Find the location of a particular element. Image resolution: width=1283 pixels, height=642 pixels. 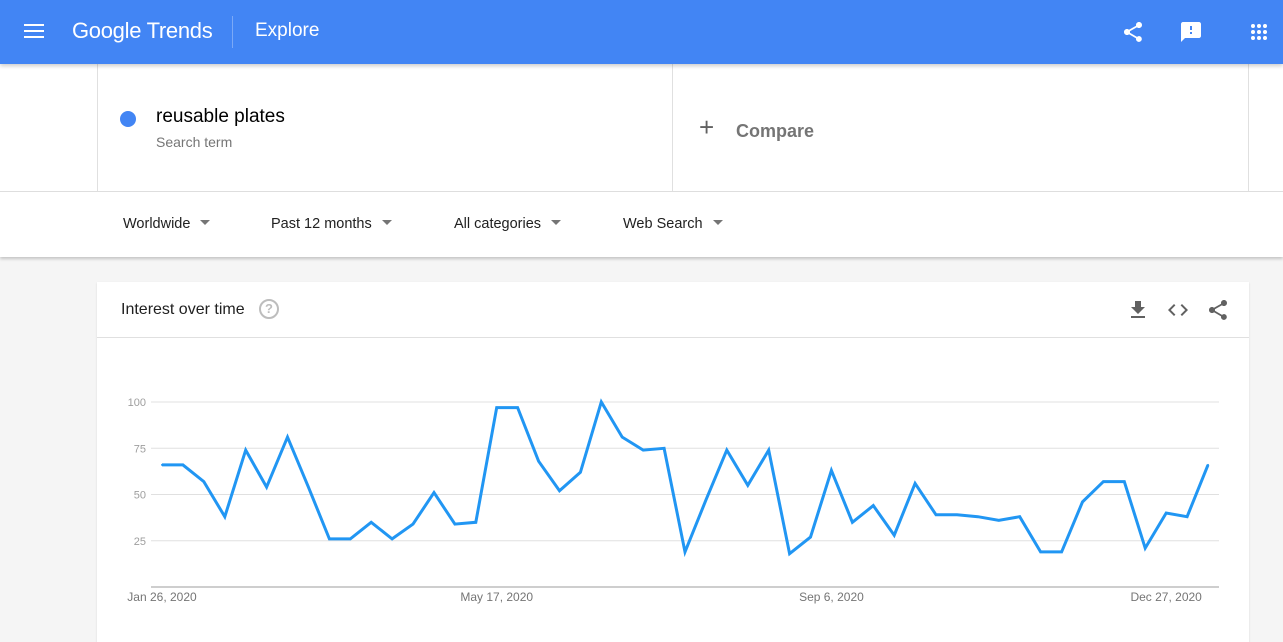

time-range-dropdown: Past 12 months is located at coordinates (331, 224).